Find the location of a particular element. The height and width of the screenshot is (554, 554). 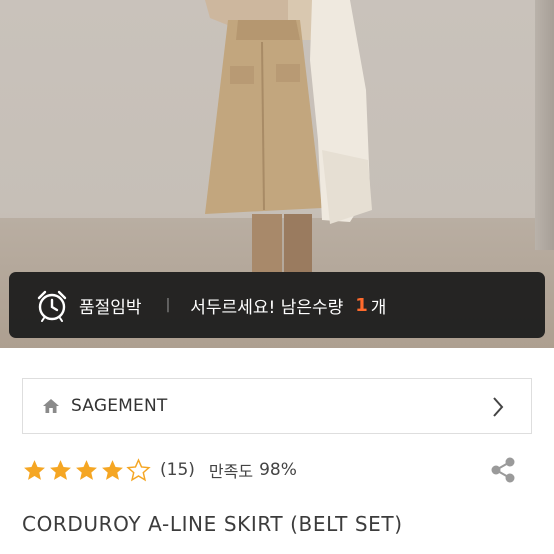

review-count: (15) is located at coordinates (177, 470).